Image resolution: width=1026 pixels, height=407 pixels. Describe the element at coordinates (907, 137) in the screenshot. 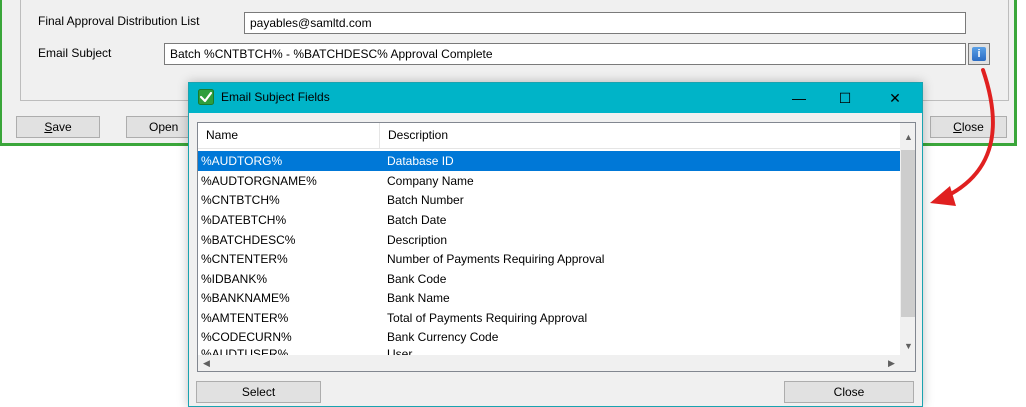

I see `scroll-up-icon: ▲` at that location.